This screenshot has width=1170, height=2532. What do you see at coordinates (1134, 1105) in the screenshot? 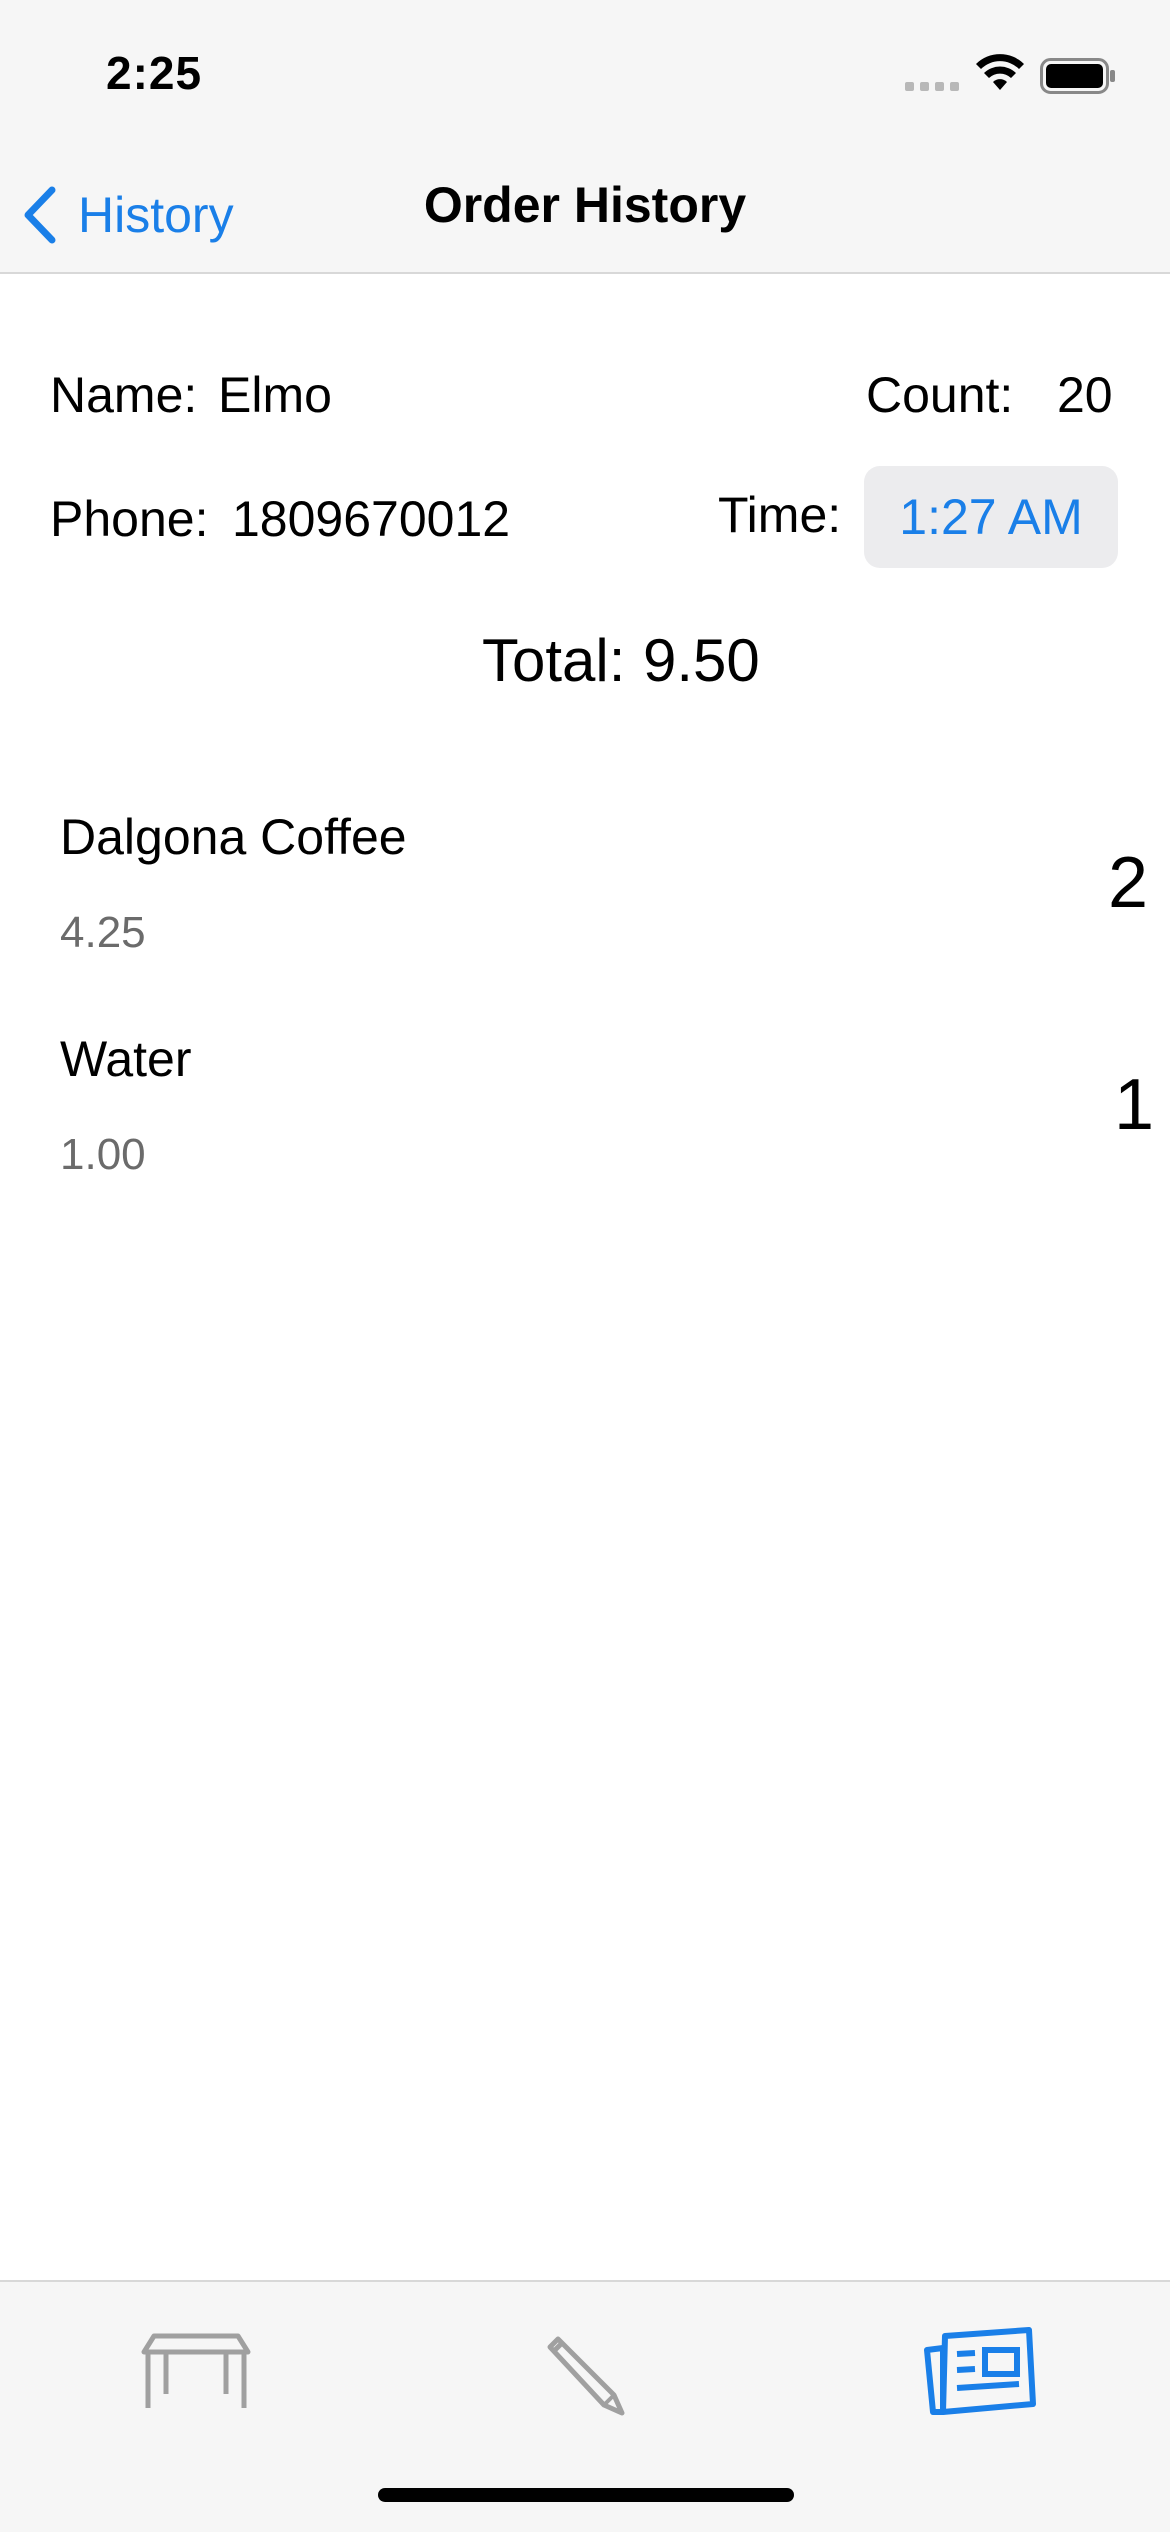
I see `item-quantity: 1` at bounding box center [1134, 1105].